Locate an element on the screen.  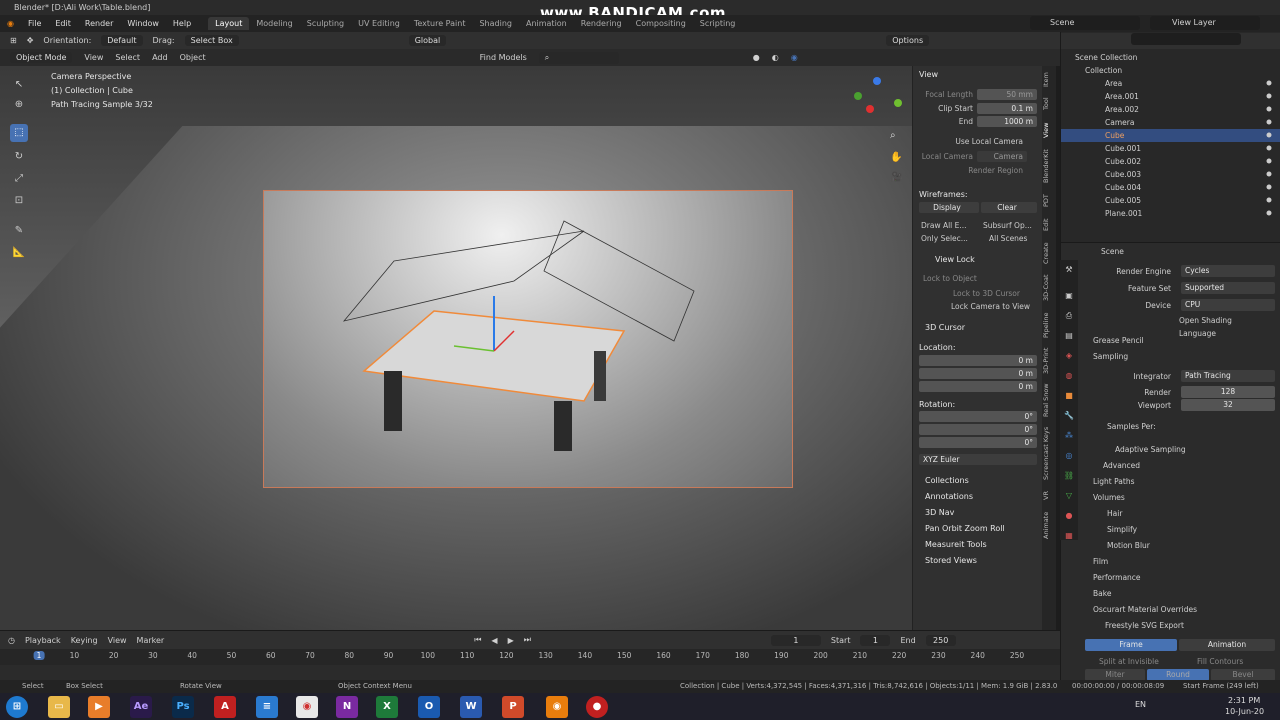
network-app-icon: ≡ is located at coordinates (267, 707).